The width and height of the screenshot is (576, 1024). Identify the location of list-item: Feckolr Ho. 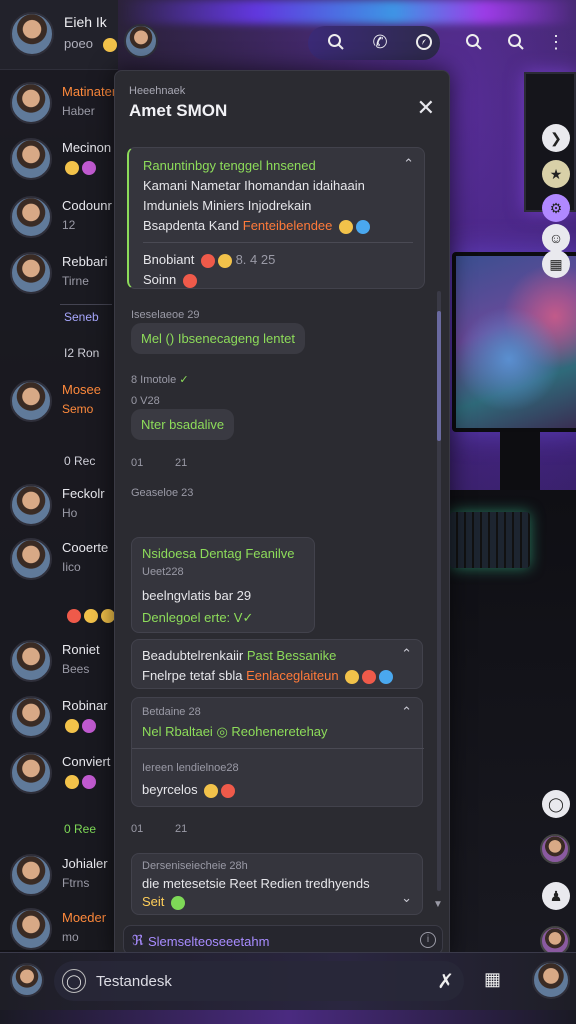
(59, 506).